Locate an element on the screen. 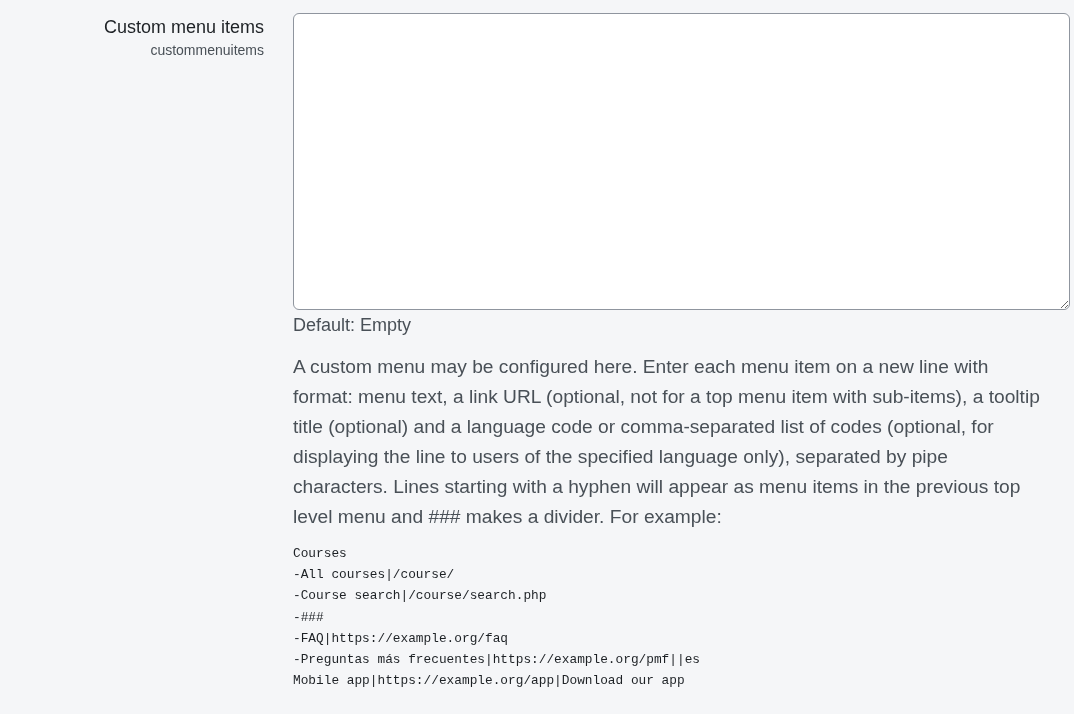  code-example: Courses -All courses|/course/ -Course search|/course/search.php -### -FAQ|https://example.org/faq -Preguntas más frecuentes|https://example.org/pmf||es Mobile app|https://example.org/app|Download our app is located at coordinates (497, 618).